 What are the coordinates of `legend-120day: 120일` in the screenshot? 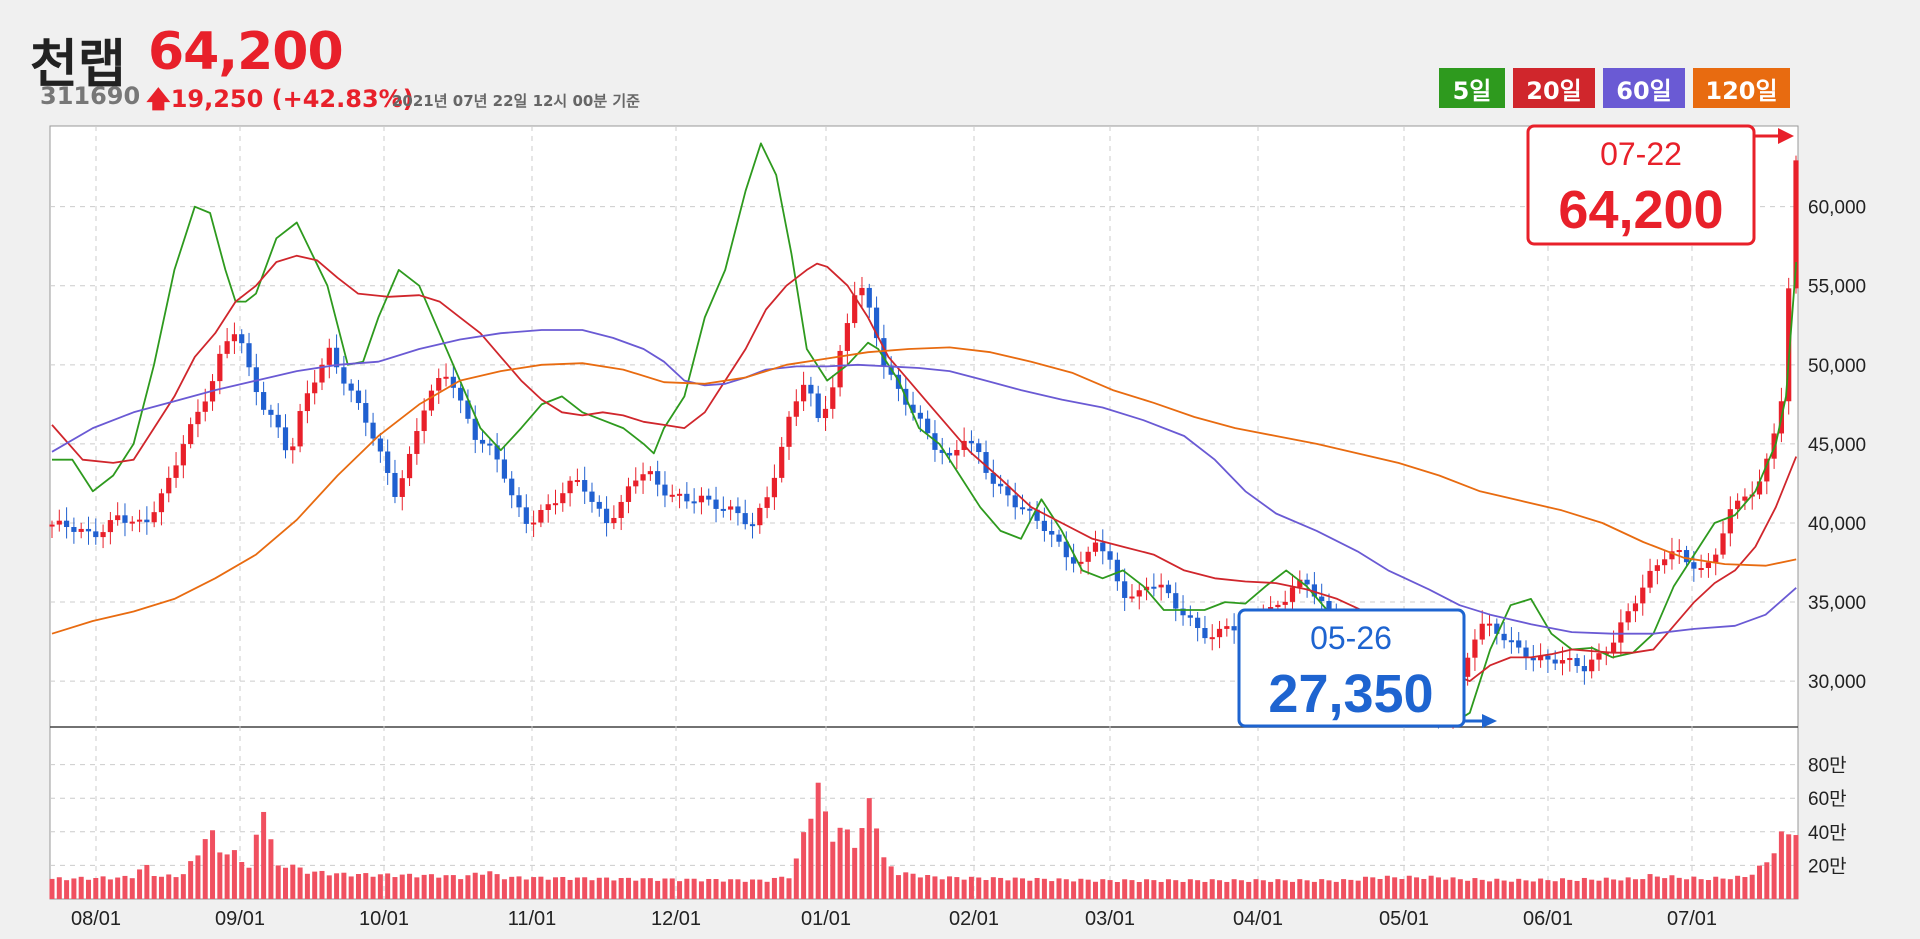 It's located at (1741, 88).